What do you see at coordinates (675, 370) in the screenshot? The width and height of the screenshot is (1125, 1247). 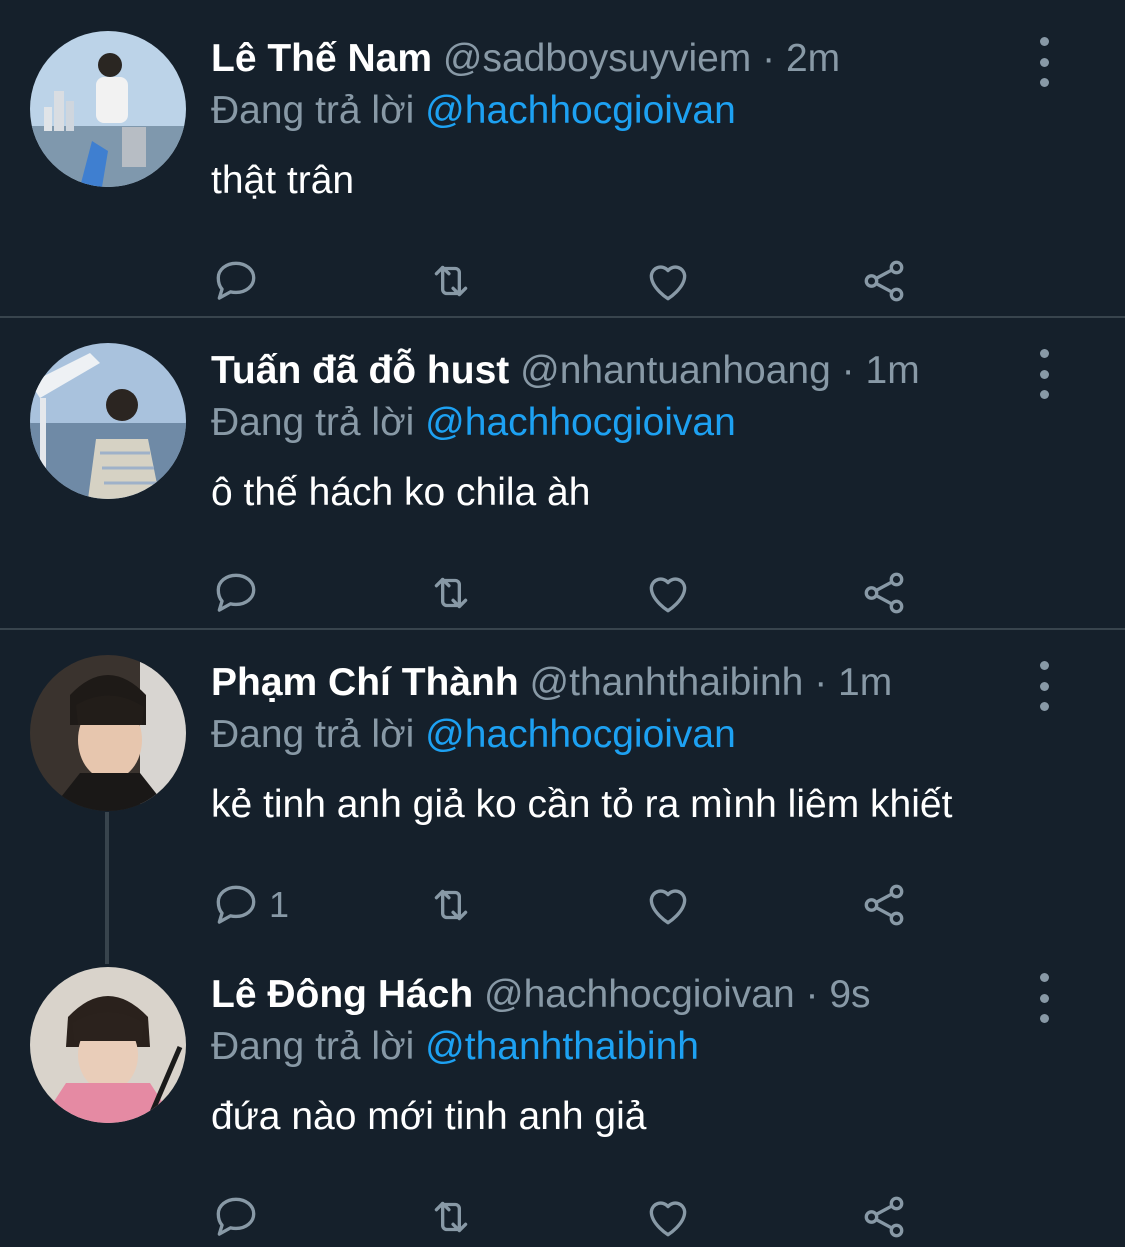 I see `user-handle: @nhantuanhoang` at bounding box center [675, 370].